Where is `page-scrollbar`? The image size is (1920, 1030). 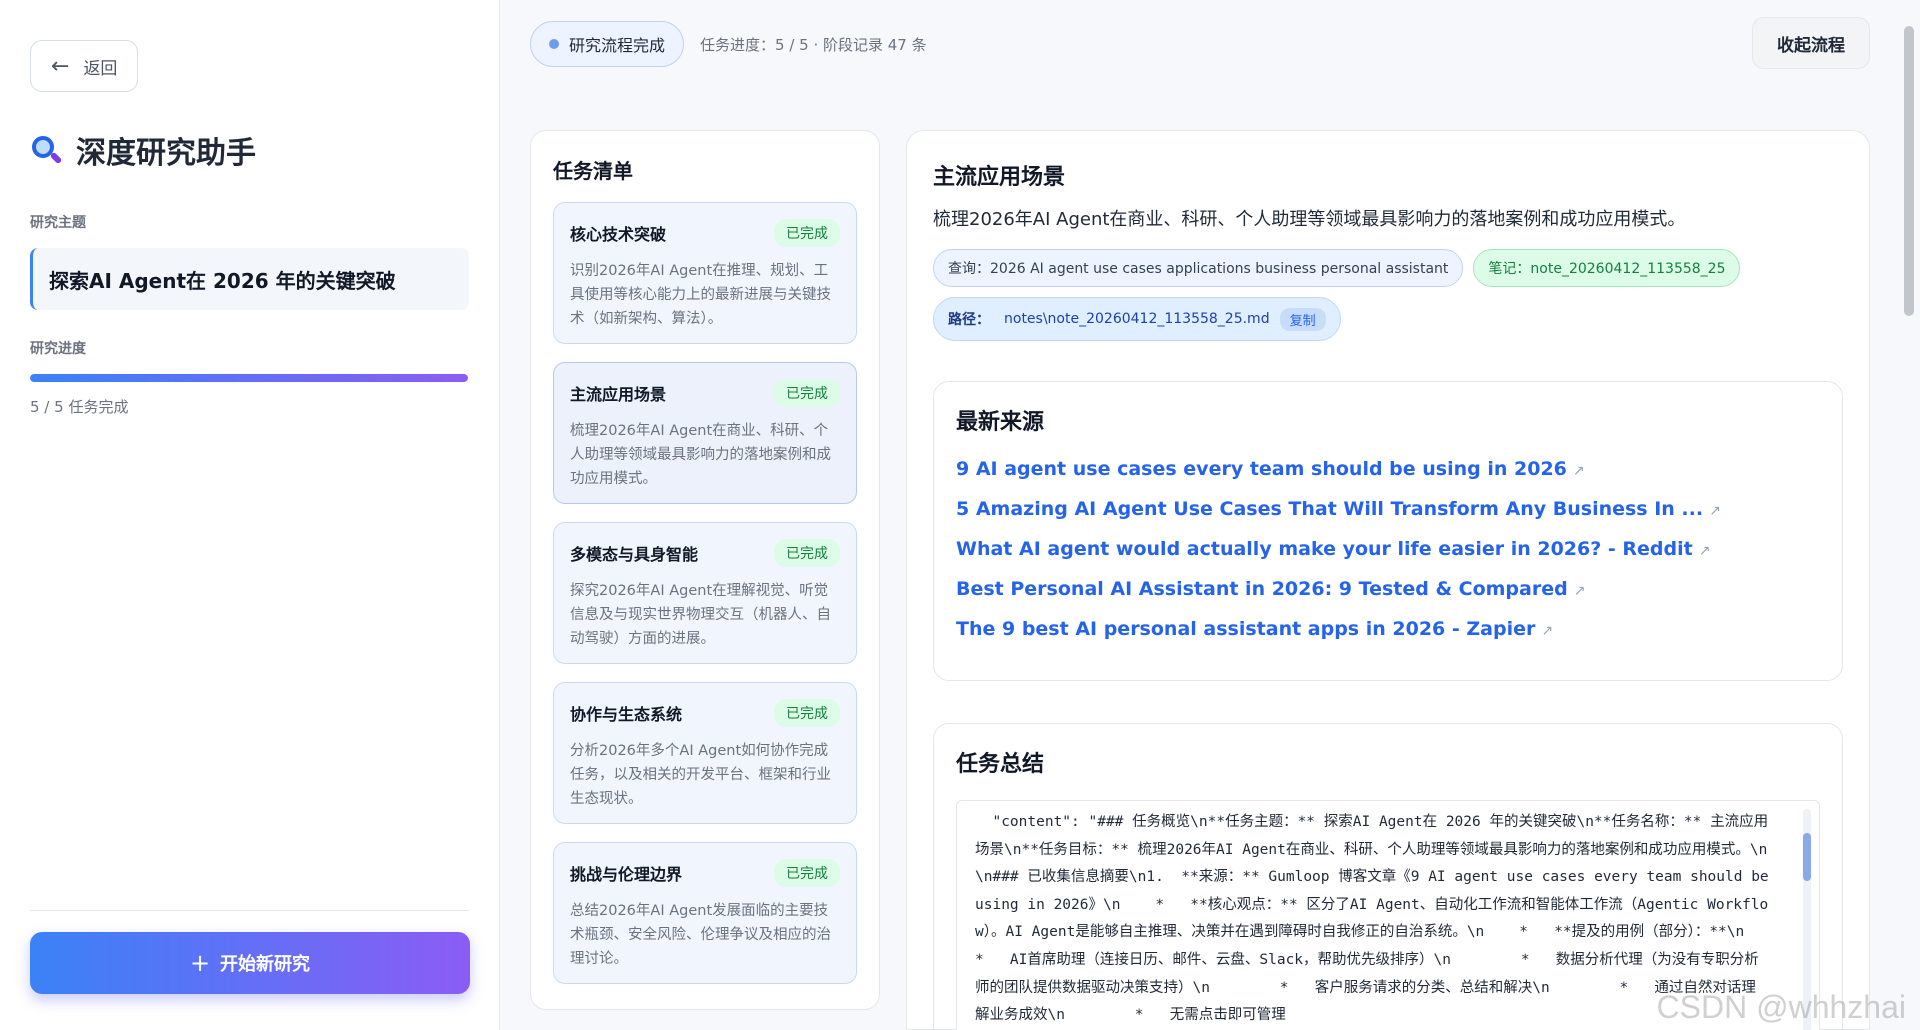 page-scrollbar is located at coordinates (1909, 171).